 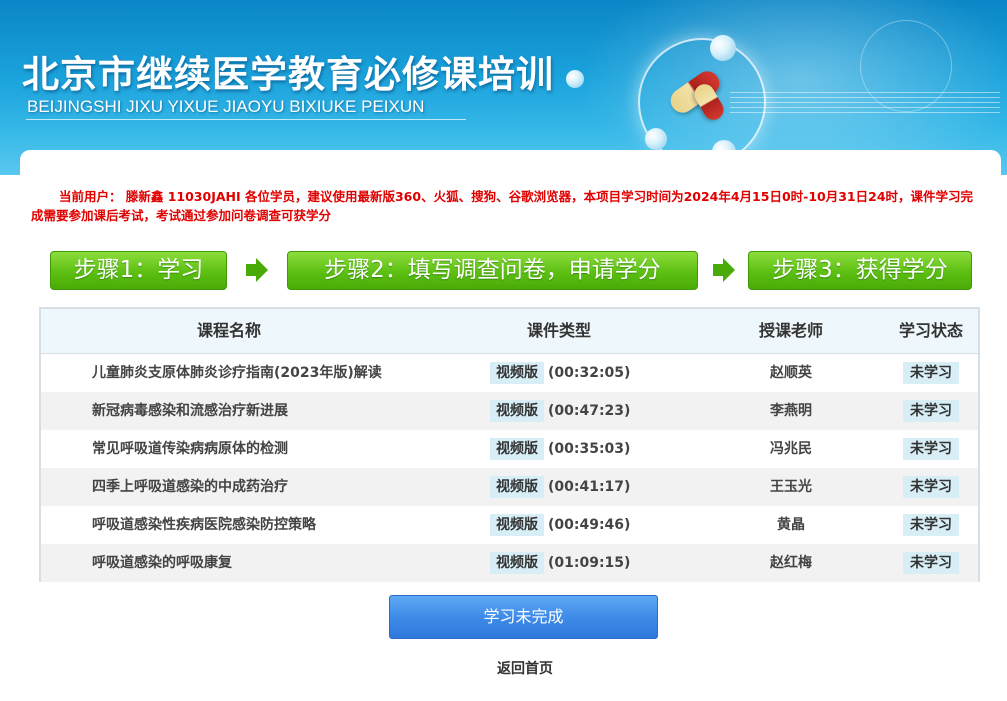 What do you see at coordinates (190, 487) in the screenshot?
I see `course-name-link: 四季上呼吸道感染的中成药治疗` at bounding box center [190, 487].